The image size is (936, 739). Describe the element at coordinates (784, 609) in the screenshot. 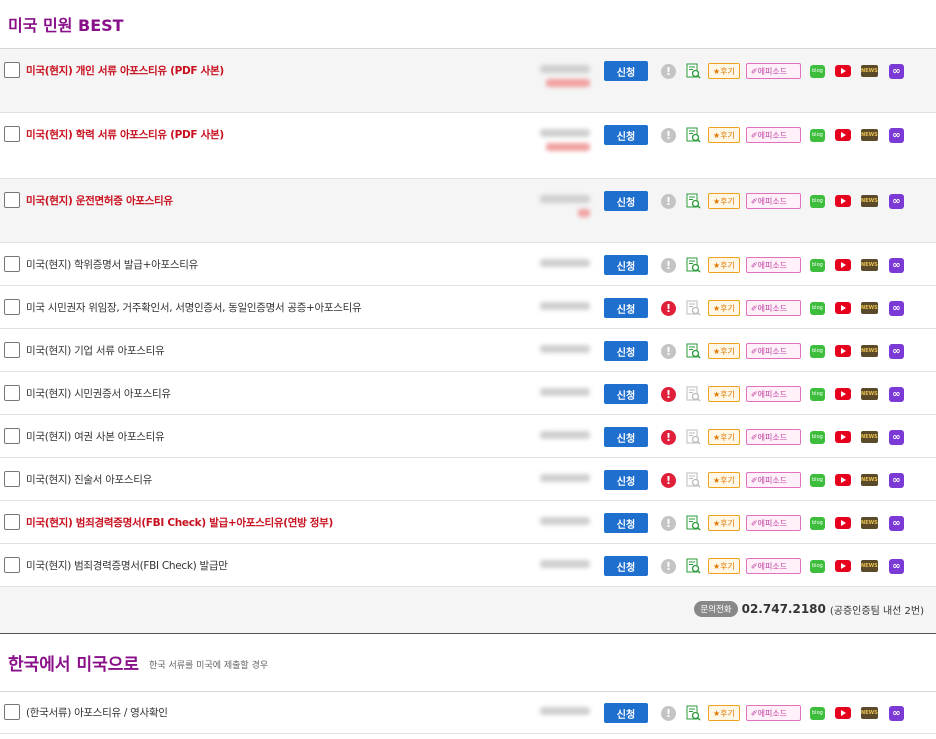

I see `phone-number: 02.747.2180` at that location.